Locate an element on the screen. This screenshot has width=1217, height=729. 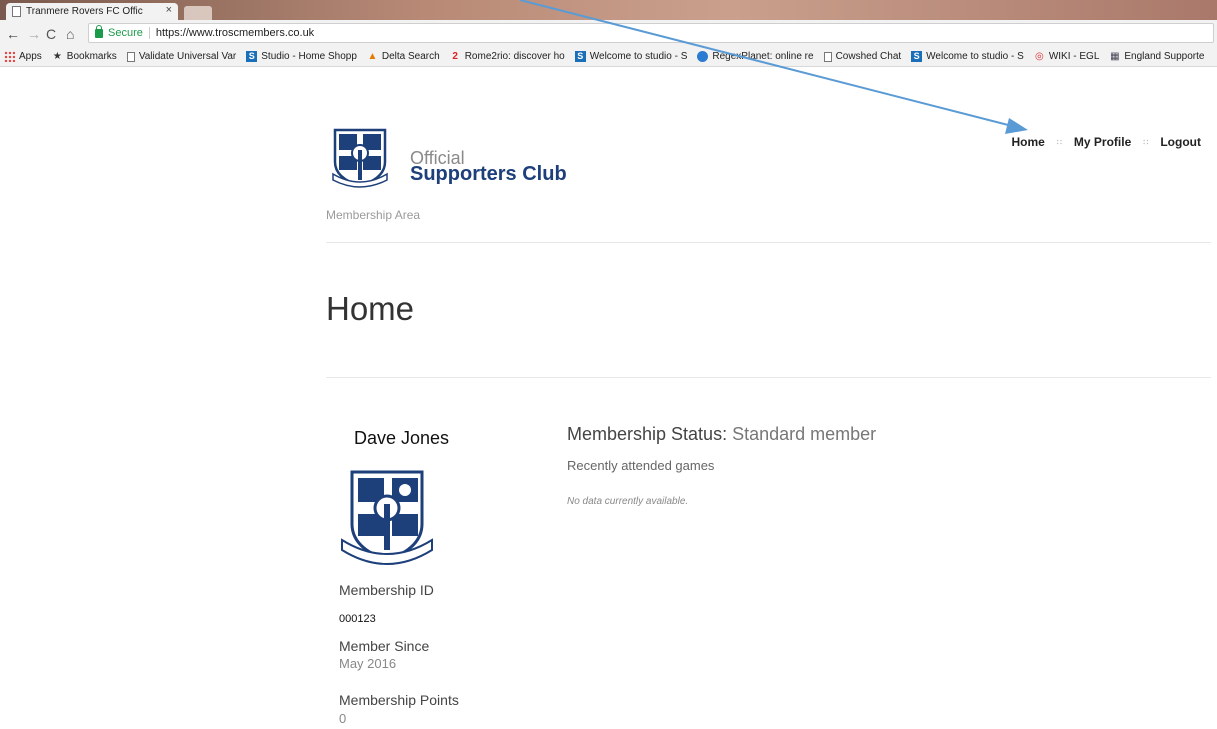
bookmark-delta-search: ▲ Delta Search is located at coordinates (403, 56).